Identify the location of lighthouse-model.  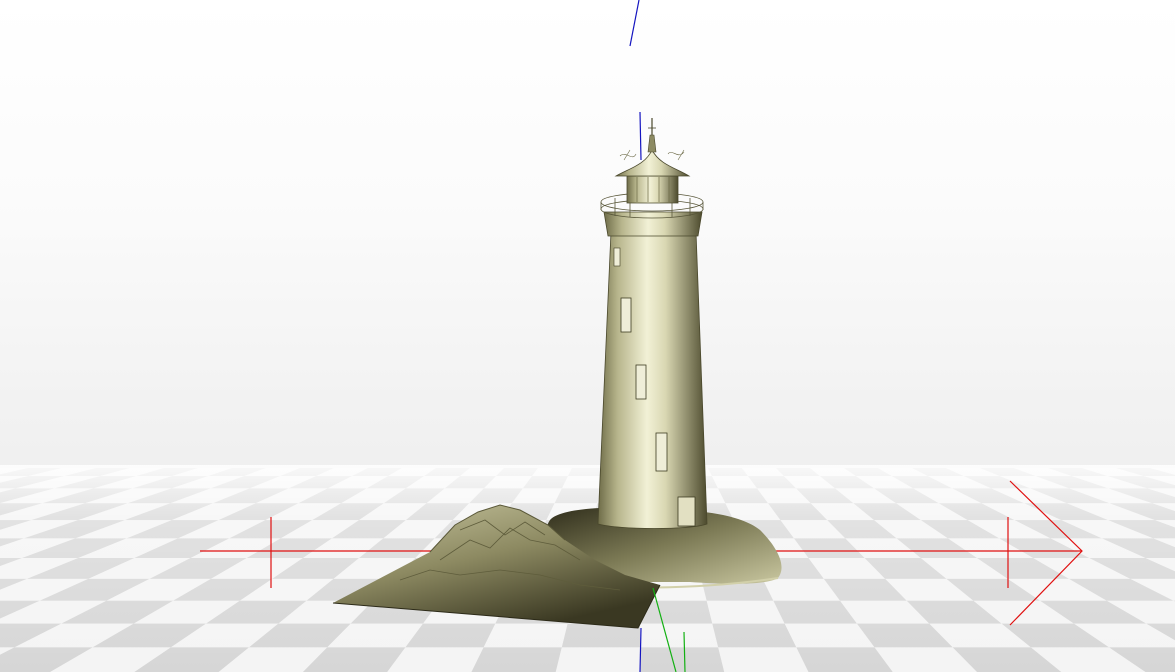
(652, 323).